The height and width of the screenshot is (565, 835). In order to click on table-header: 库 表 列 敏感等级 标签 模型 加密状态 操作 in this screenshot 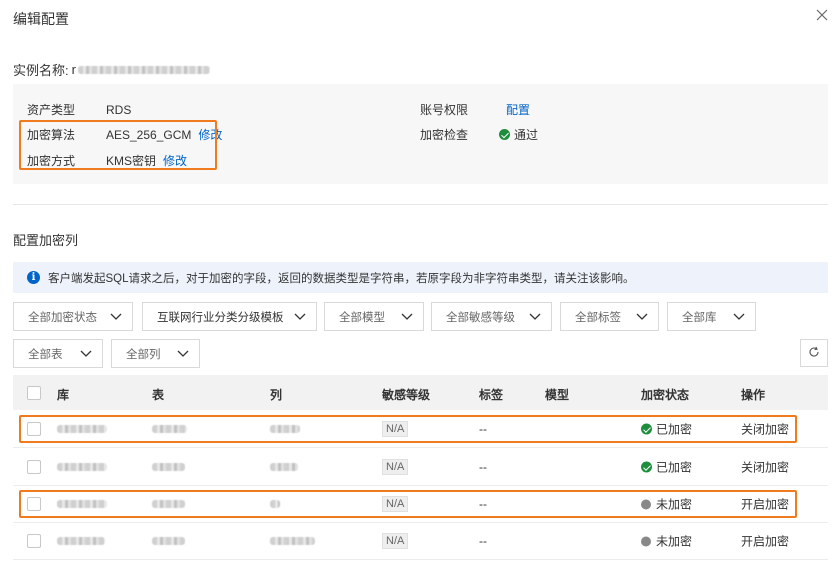, I will do `click(420, 392)`.